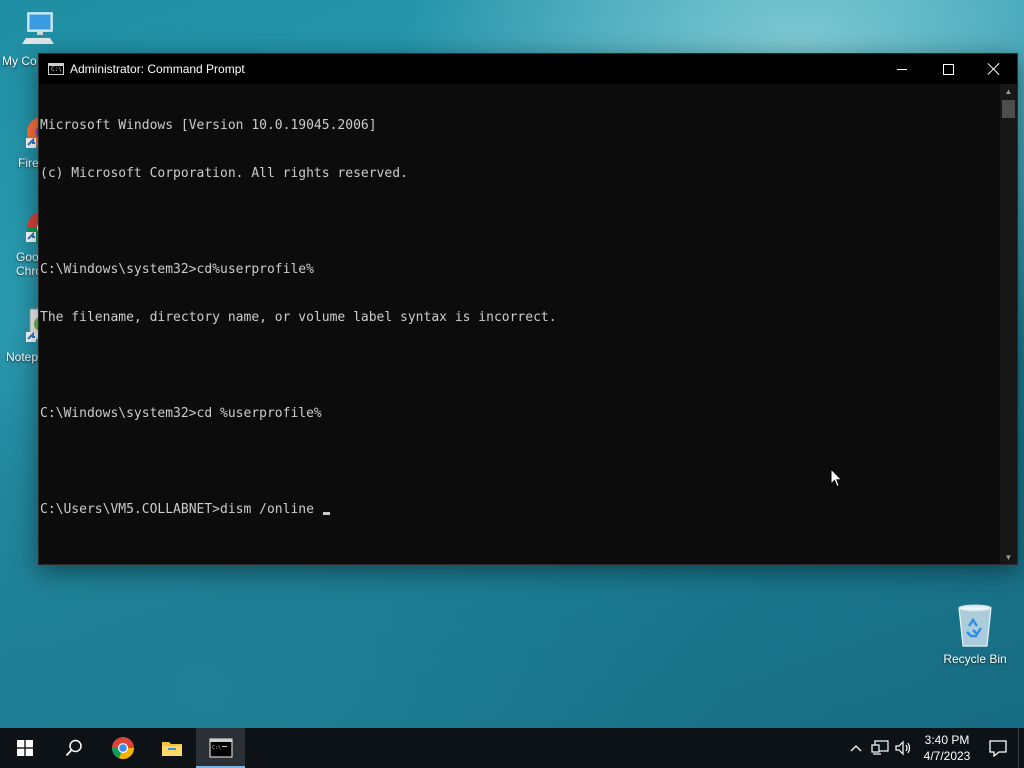 The width and height of the screenshot is (1024, 768). I want to click on minimize-button, so click(902, 69).